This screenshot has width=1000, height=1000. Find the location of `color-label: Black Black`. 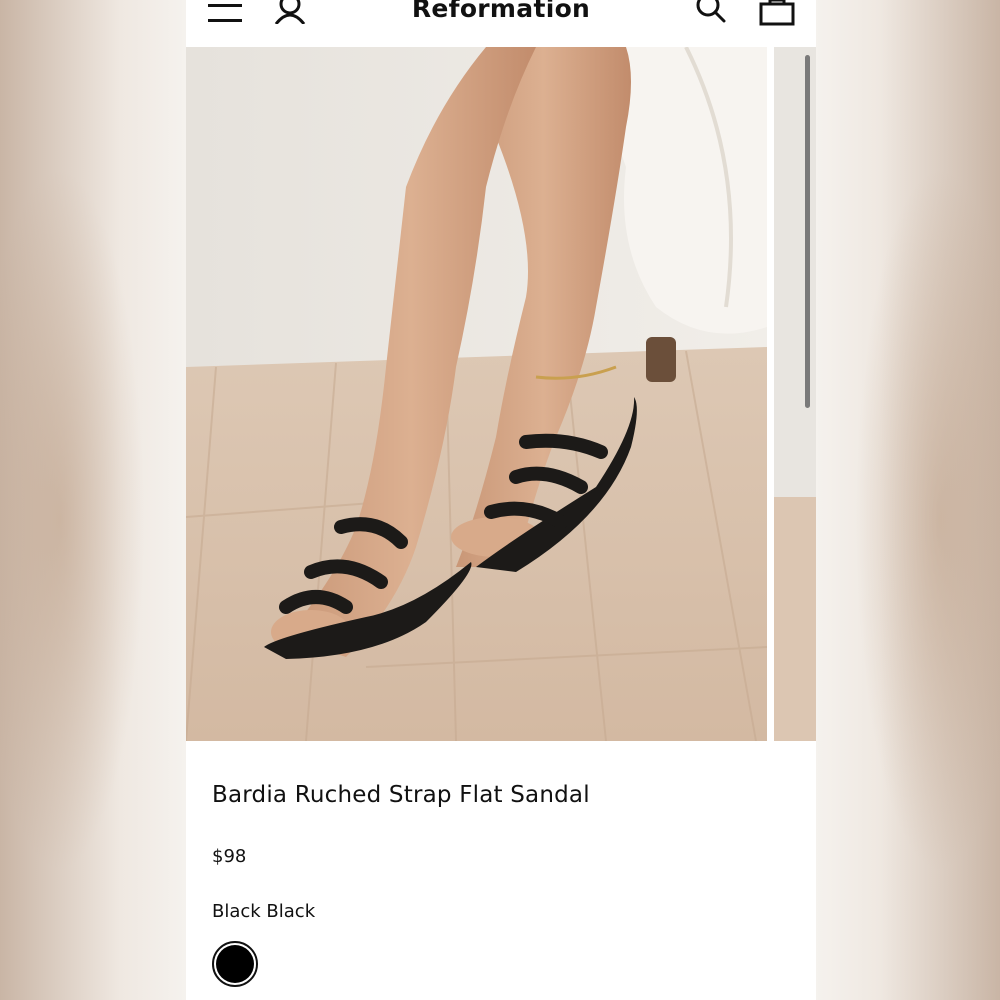

color-label: Black Black is located at coordinates (264, 911).